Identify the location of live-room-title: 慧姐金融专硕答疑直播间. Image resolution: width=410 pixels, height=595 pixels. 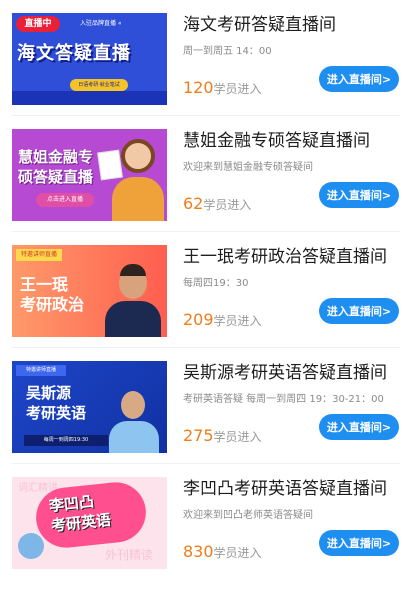
(276, 141).